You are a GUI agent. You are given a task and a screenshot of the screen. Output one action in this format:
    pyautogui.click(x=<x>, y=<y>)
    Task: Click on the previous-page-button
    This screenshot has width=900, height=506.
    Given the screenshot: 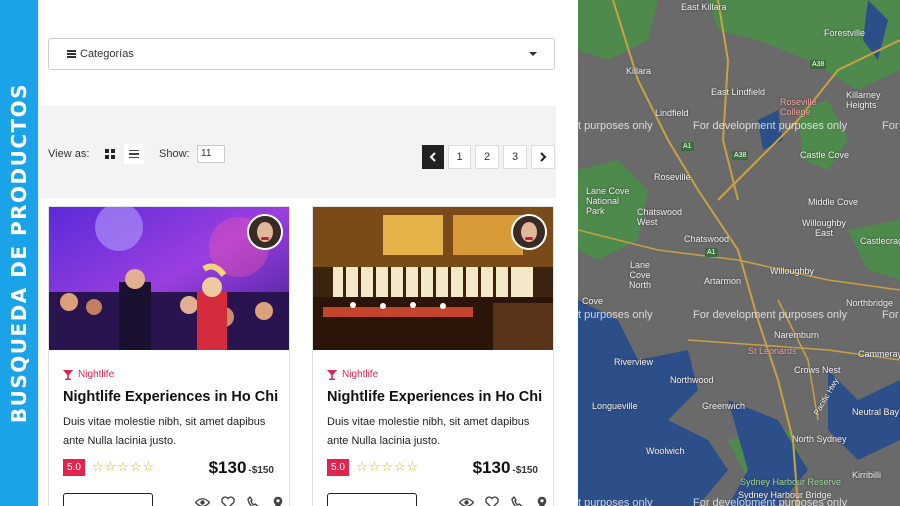 What is the action you would take?
    pyautogui.click(x=433, y=157)
    